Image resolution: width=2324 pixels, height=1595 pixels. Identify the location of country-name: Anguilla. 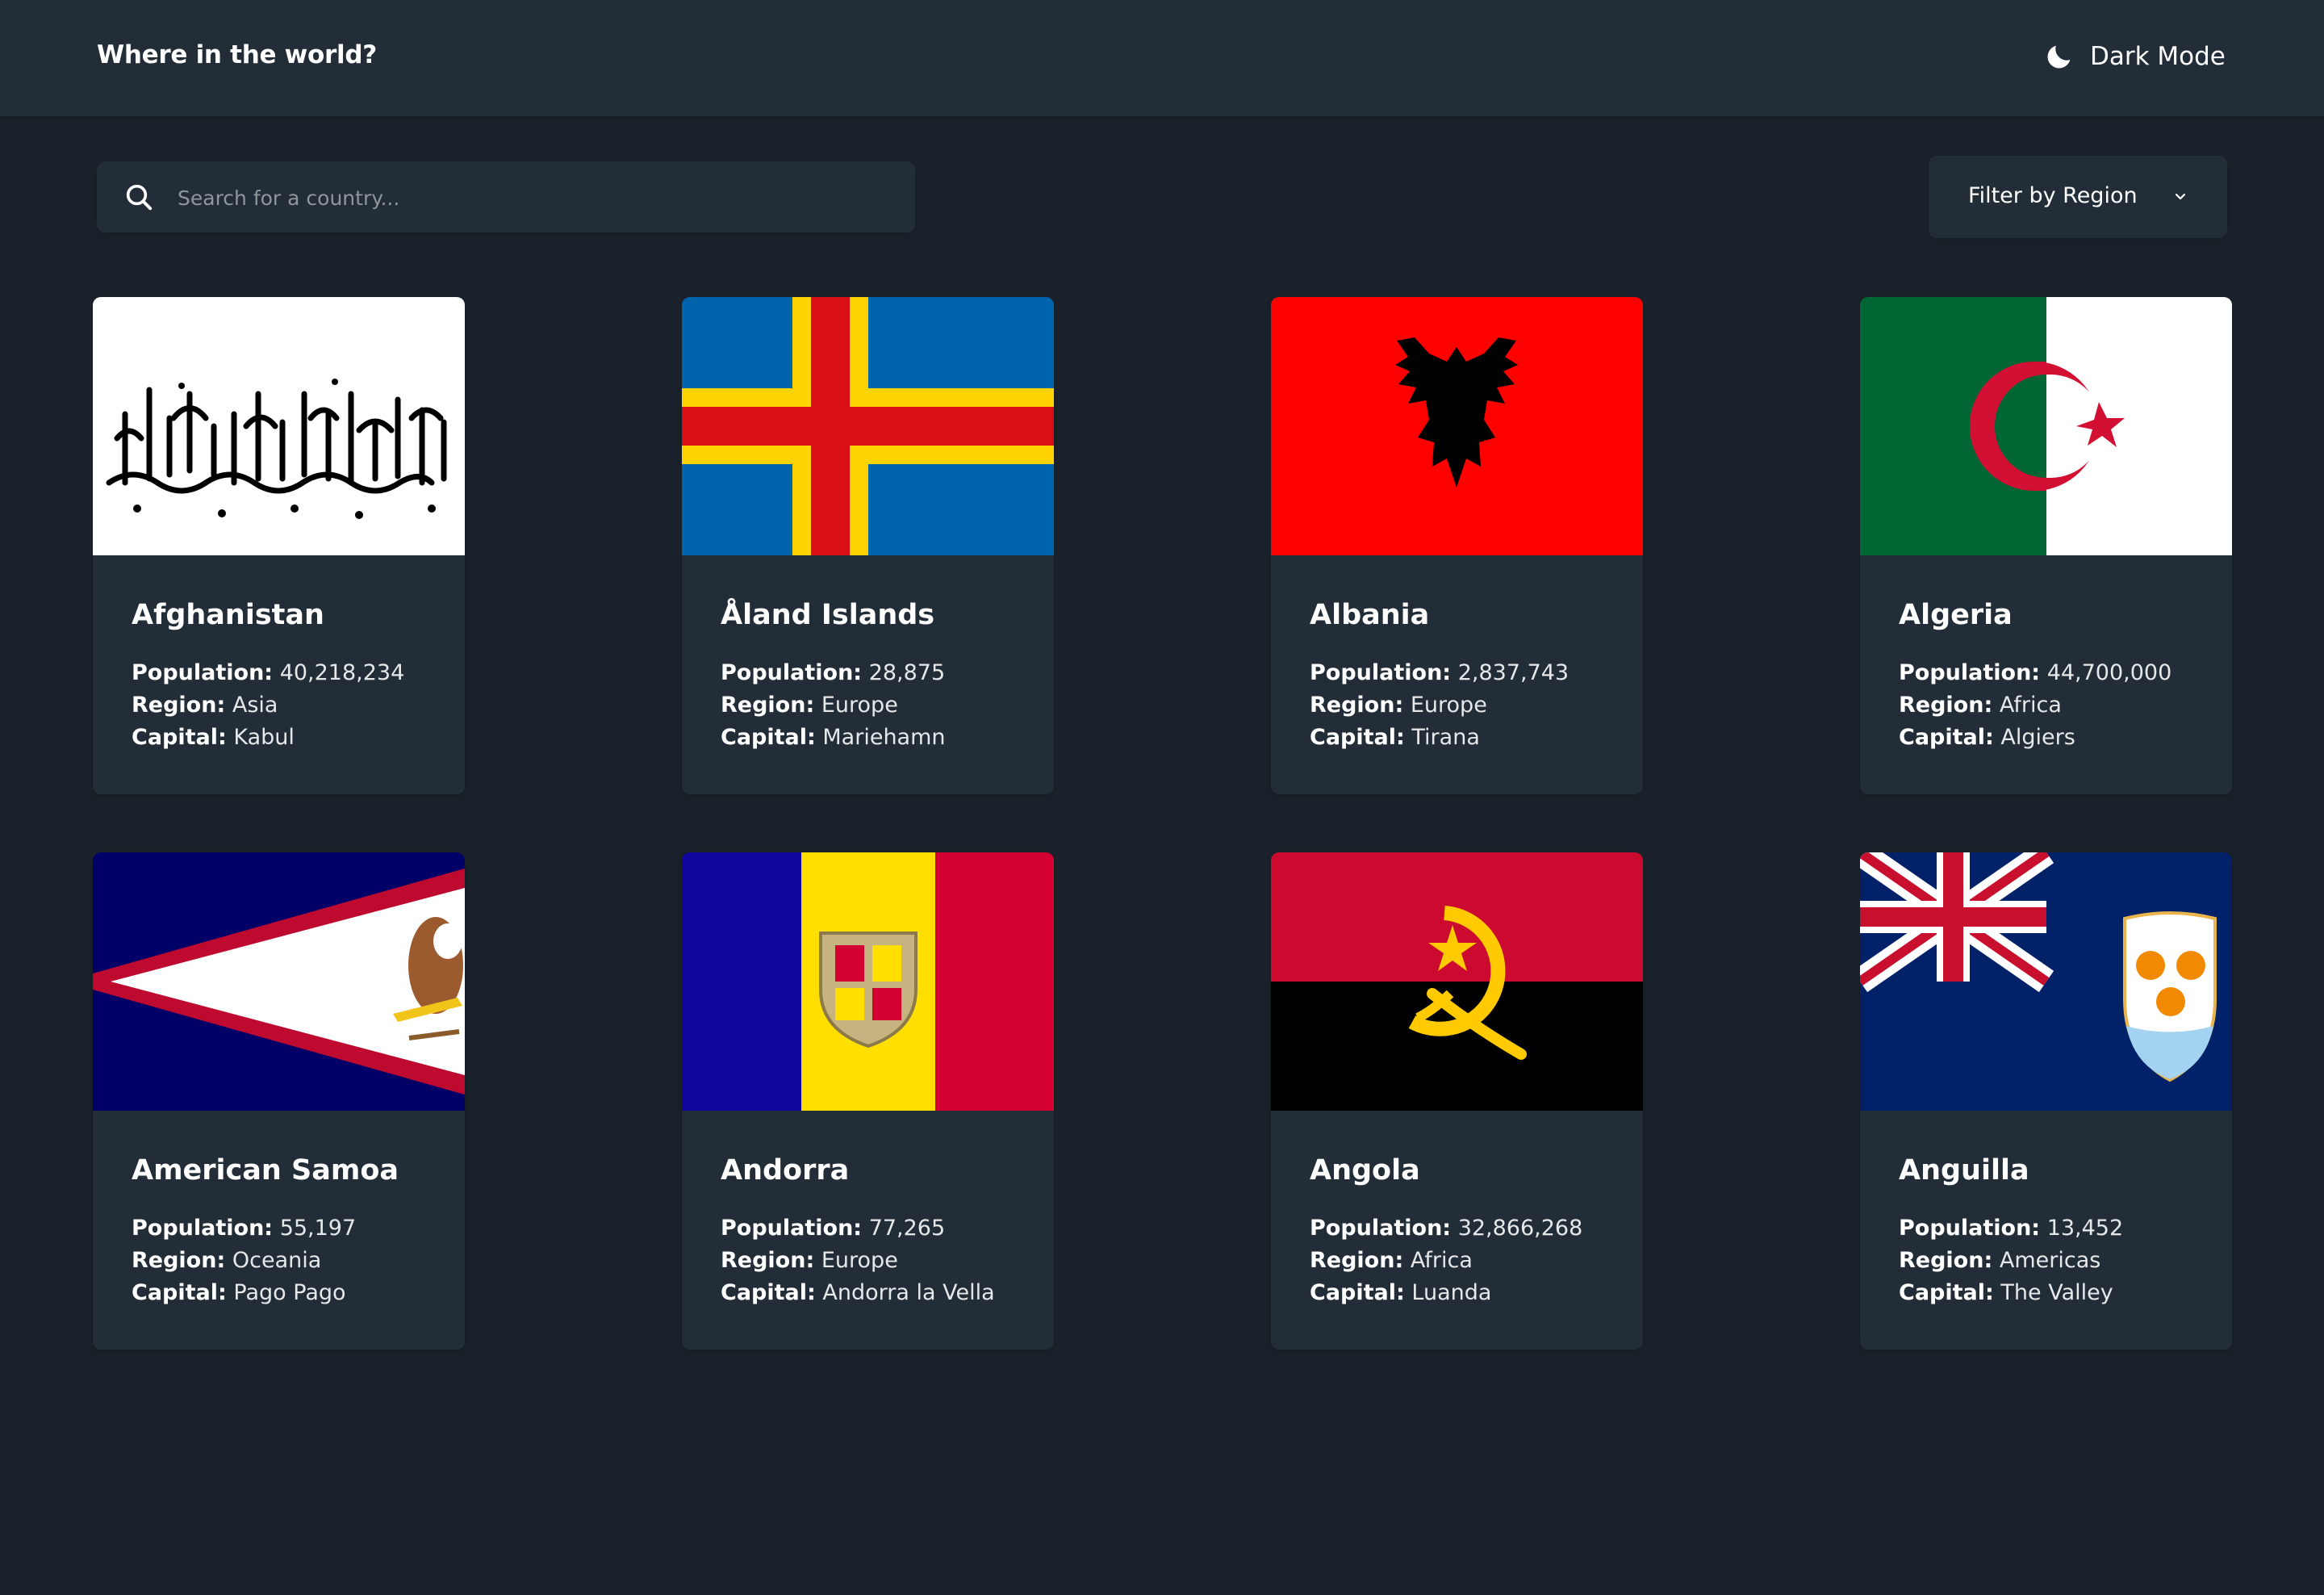
(1964, 1170).